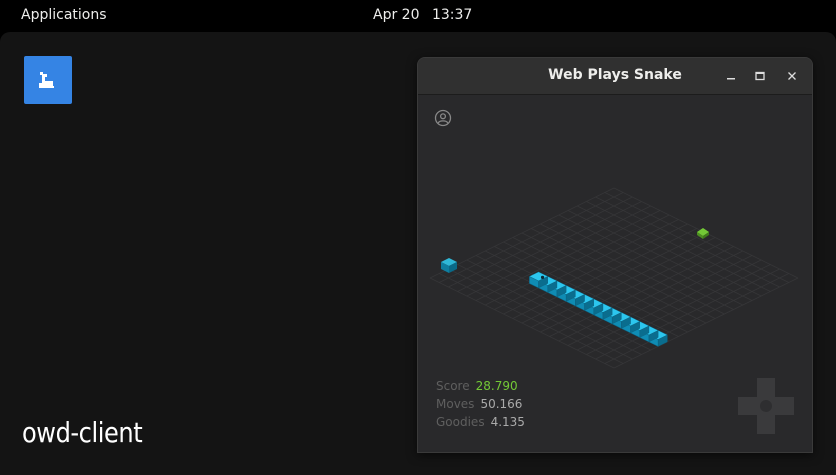 Image resolution: width=836 pixels, height=475 pixels. I want to click on snake-app-launcher, so click(48, 80).